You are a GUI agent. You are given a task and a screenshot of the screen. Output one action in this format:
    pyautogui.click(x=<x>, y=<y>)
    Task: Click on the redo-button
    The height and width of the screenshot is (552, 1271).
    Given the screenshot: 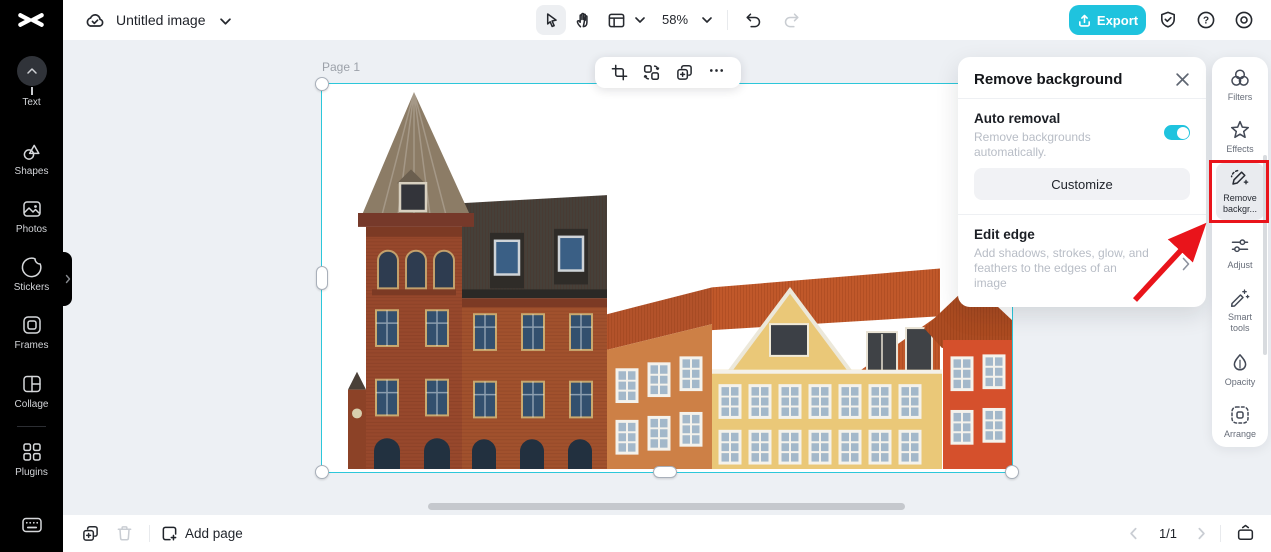 What is the action you would take?
    pyautogui.click(x=791, y=20)
    